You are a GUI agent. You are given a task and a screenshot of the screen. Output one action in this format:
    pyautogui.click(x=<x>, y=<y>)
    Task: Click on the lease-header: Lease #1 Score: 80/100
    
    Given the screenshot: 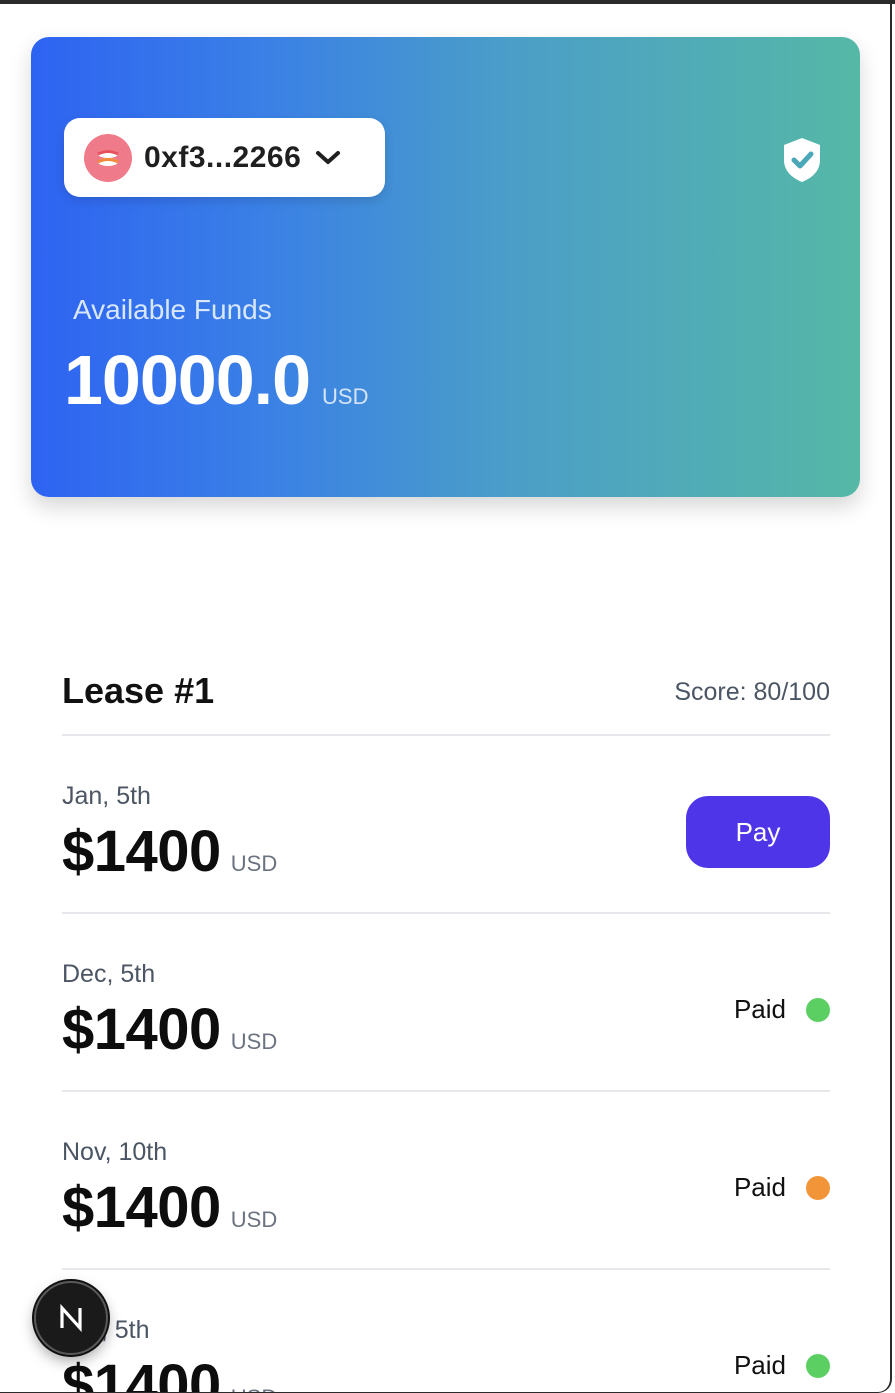 What is the action you would take?
    pyautogui.click(x=446, y=702)
    